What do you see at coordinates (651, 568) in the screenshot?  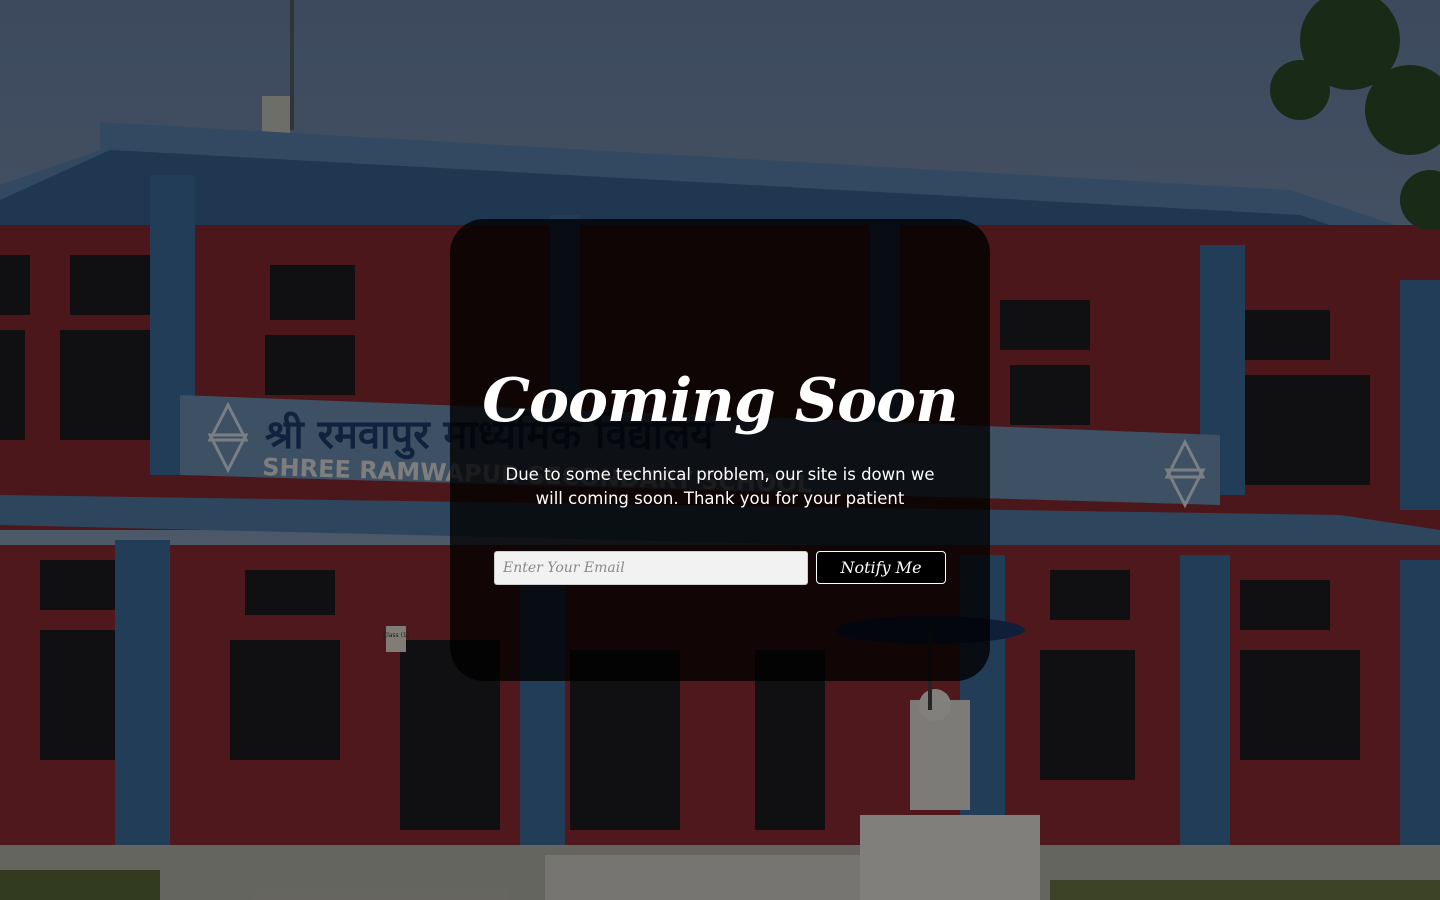 I see `email-input` at bounding box center [651, 568].